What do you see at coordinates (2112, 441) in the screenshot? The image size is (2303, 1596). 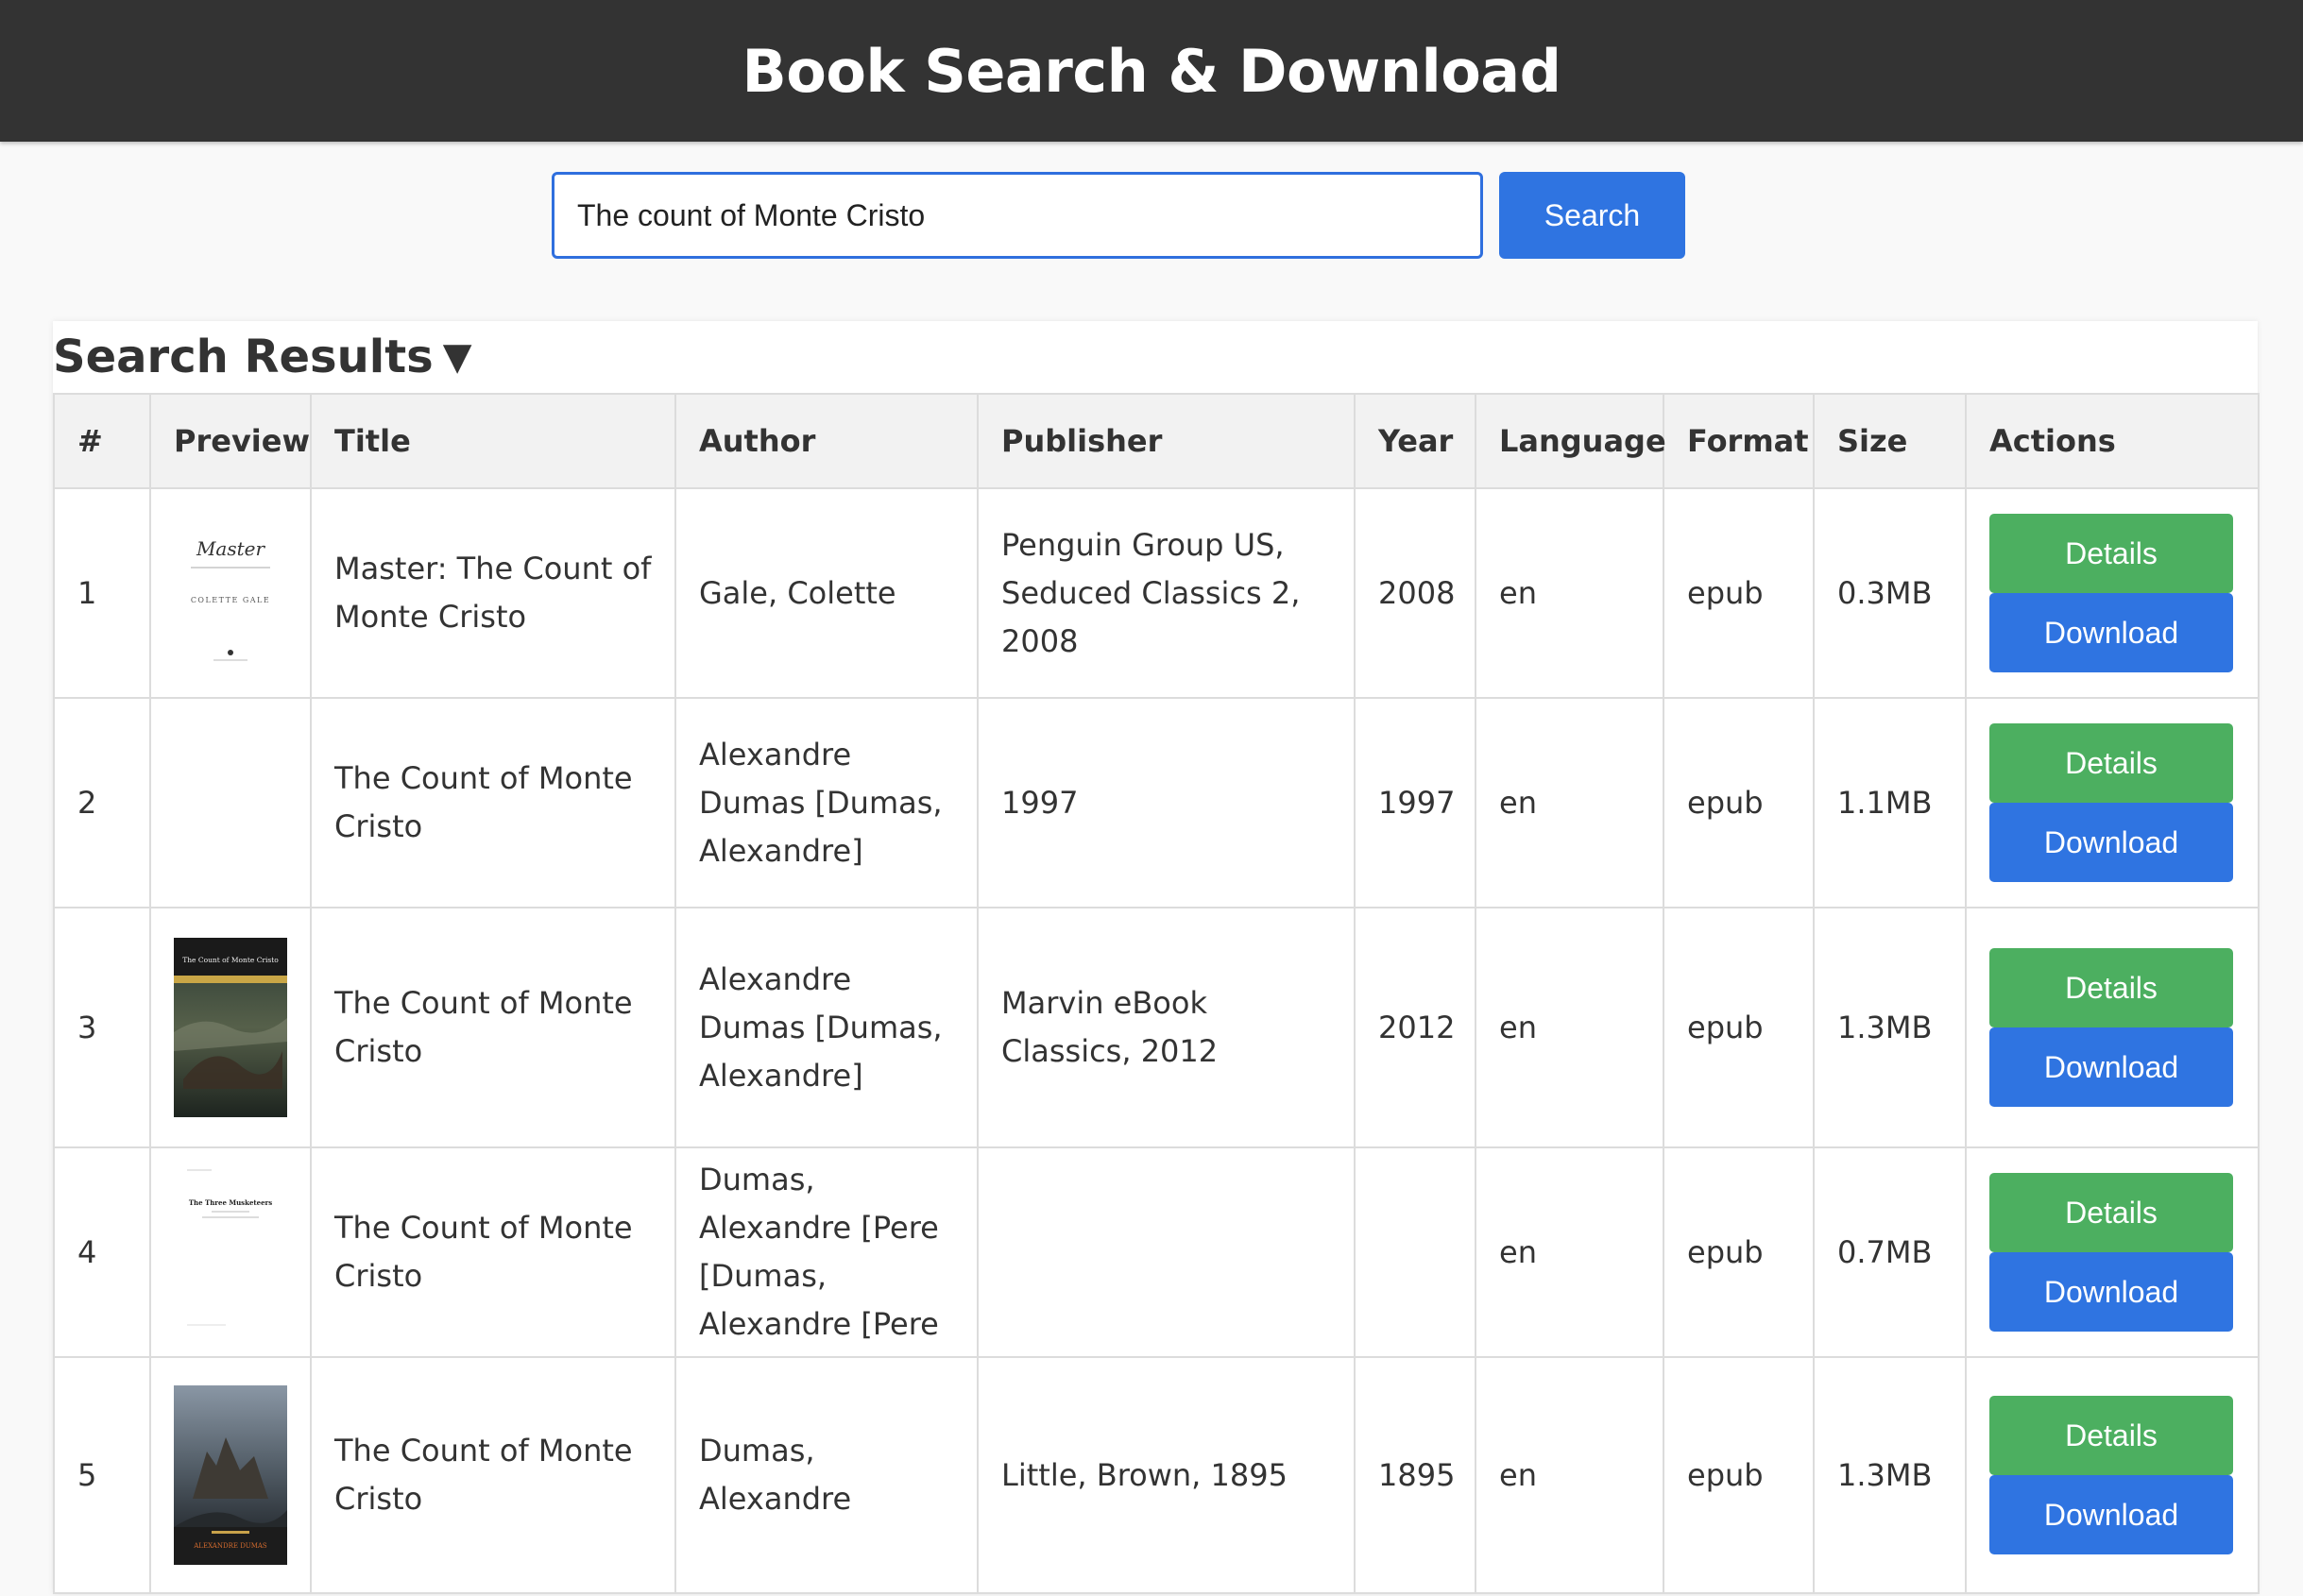 I see `column-header-actions: Actions` at bounding box center [2112, 441].